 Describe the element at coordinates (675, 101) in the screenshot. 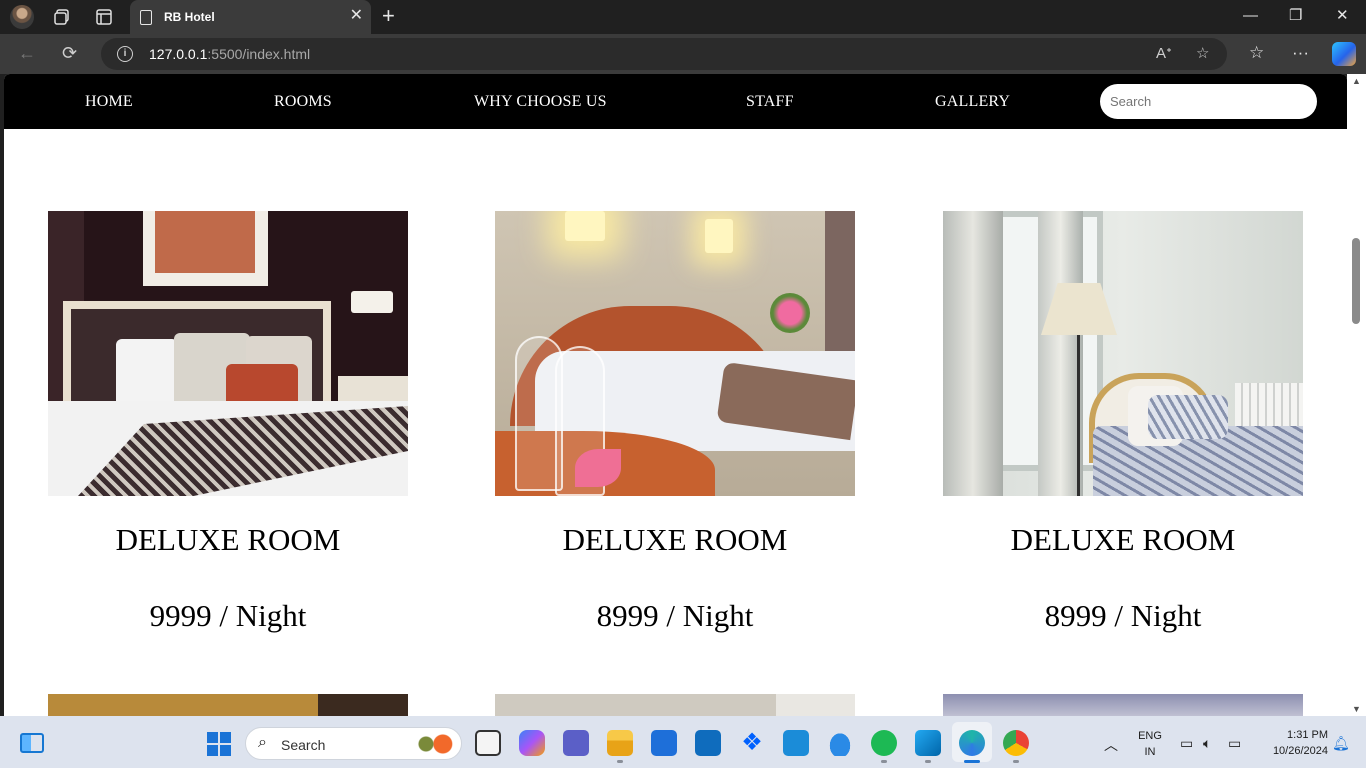

I see `site-navbar: HOME ROOMS WHY CHOOSE US STAFF GALLERY` at that location.